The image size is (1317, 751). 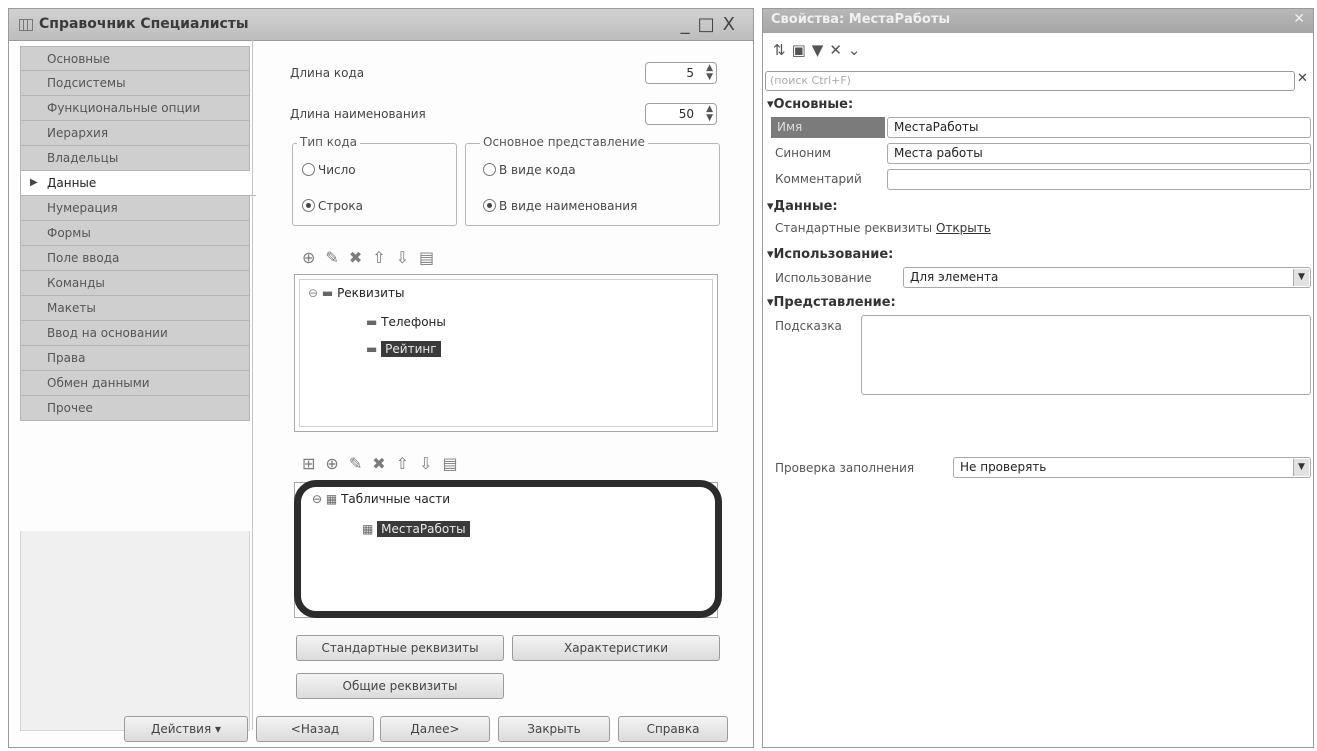 What do you see at coordinates (135, 108) in the screenshot?
I see `tab-functional-options: Функциональные опции` at bounding box center [135, 108].